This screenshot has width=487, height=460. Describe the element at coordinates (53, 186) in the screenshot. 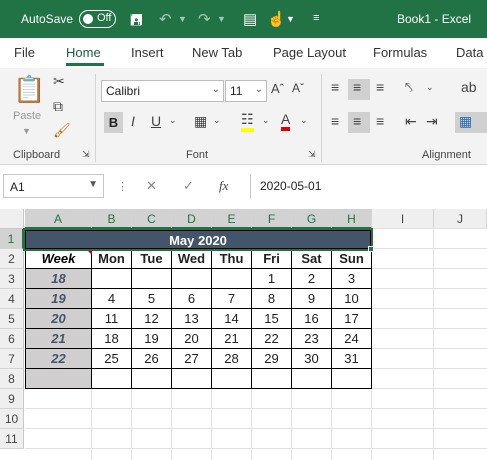

I see `name-box: A1 ▼` at that location.